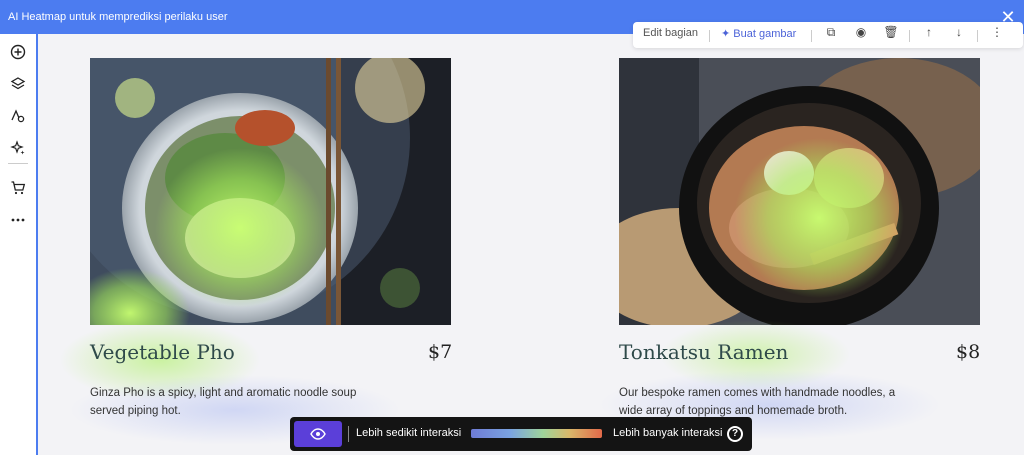 The image size is (1024, 455). What do you see at coordinates (968, 352) in the screenshot?
I see `dish-price: $8` at bounding box center [968, 352].